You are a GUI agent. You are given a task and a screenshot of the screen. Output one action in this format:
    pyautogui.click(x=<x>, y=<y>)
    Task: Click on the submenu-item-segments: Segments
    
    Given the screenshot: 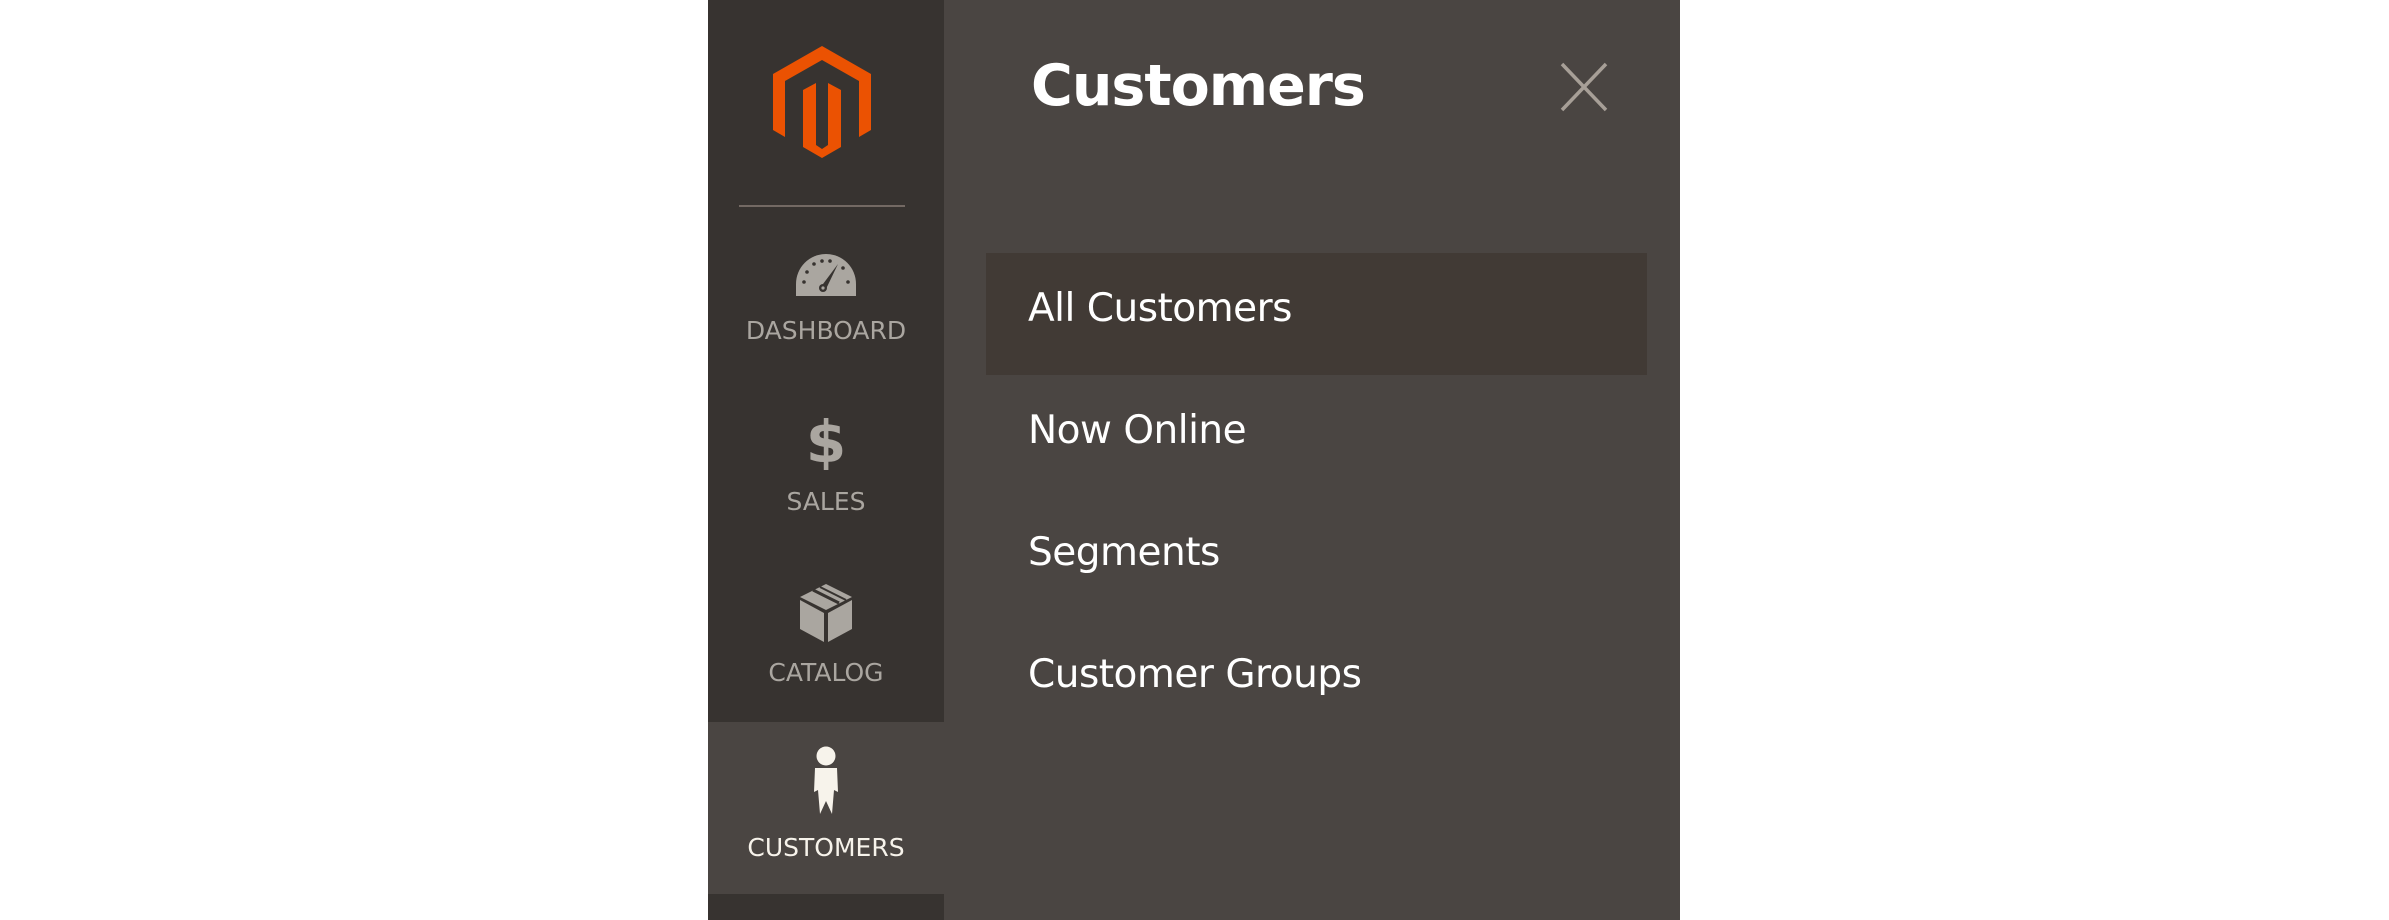 What is the action you would take?
    pyautogui.click(x=1316, y=558)
    